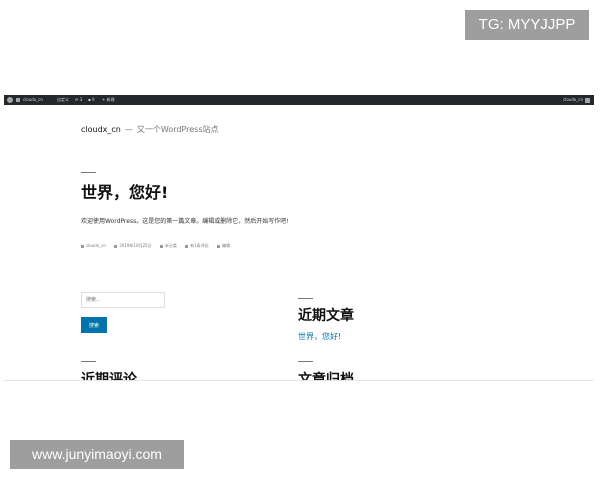 Image resolution: width=600 pixels, height=480 pixels. Describe the element at coordinates (587, 100) in the screenshot. I see `avatar` at that location.